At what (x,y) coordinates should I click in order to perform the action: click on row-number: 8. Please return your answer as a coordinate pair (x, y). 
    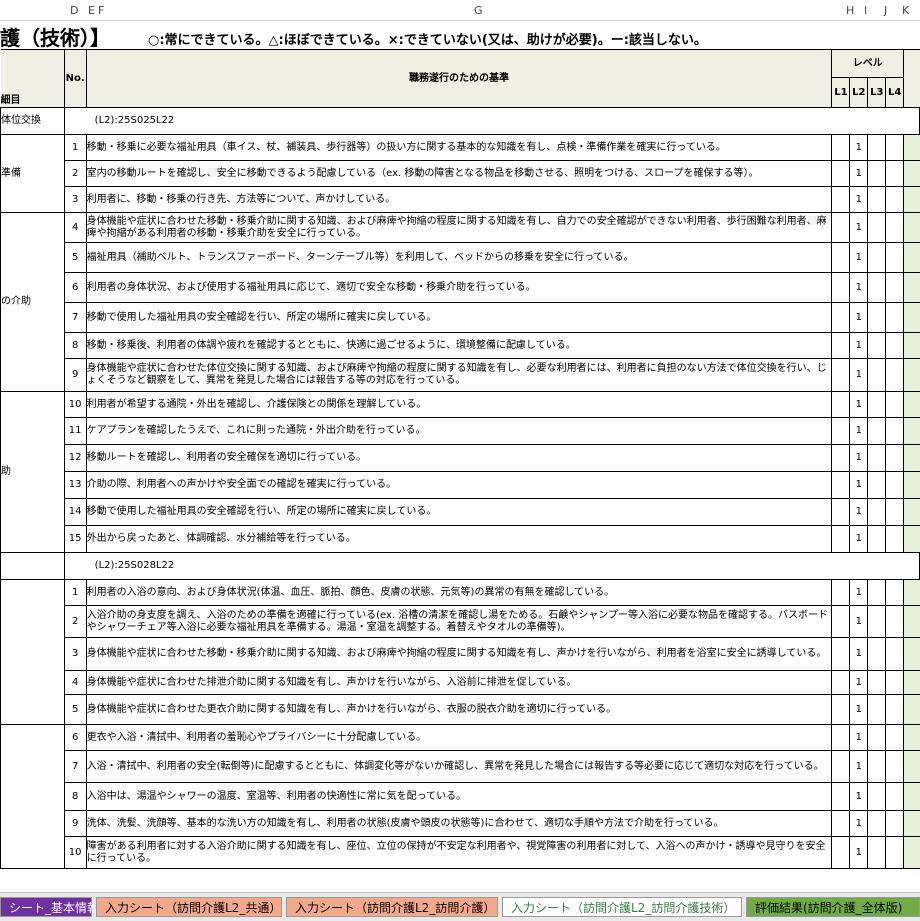
    Looking at the image, I should click on (75, 345).